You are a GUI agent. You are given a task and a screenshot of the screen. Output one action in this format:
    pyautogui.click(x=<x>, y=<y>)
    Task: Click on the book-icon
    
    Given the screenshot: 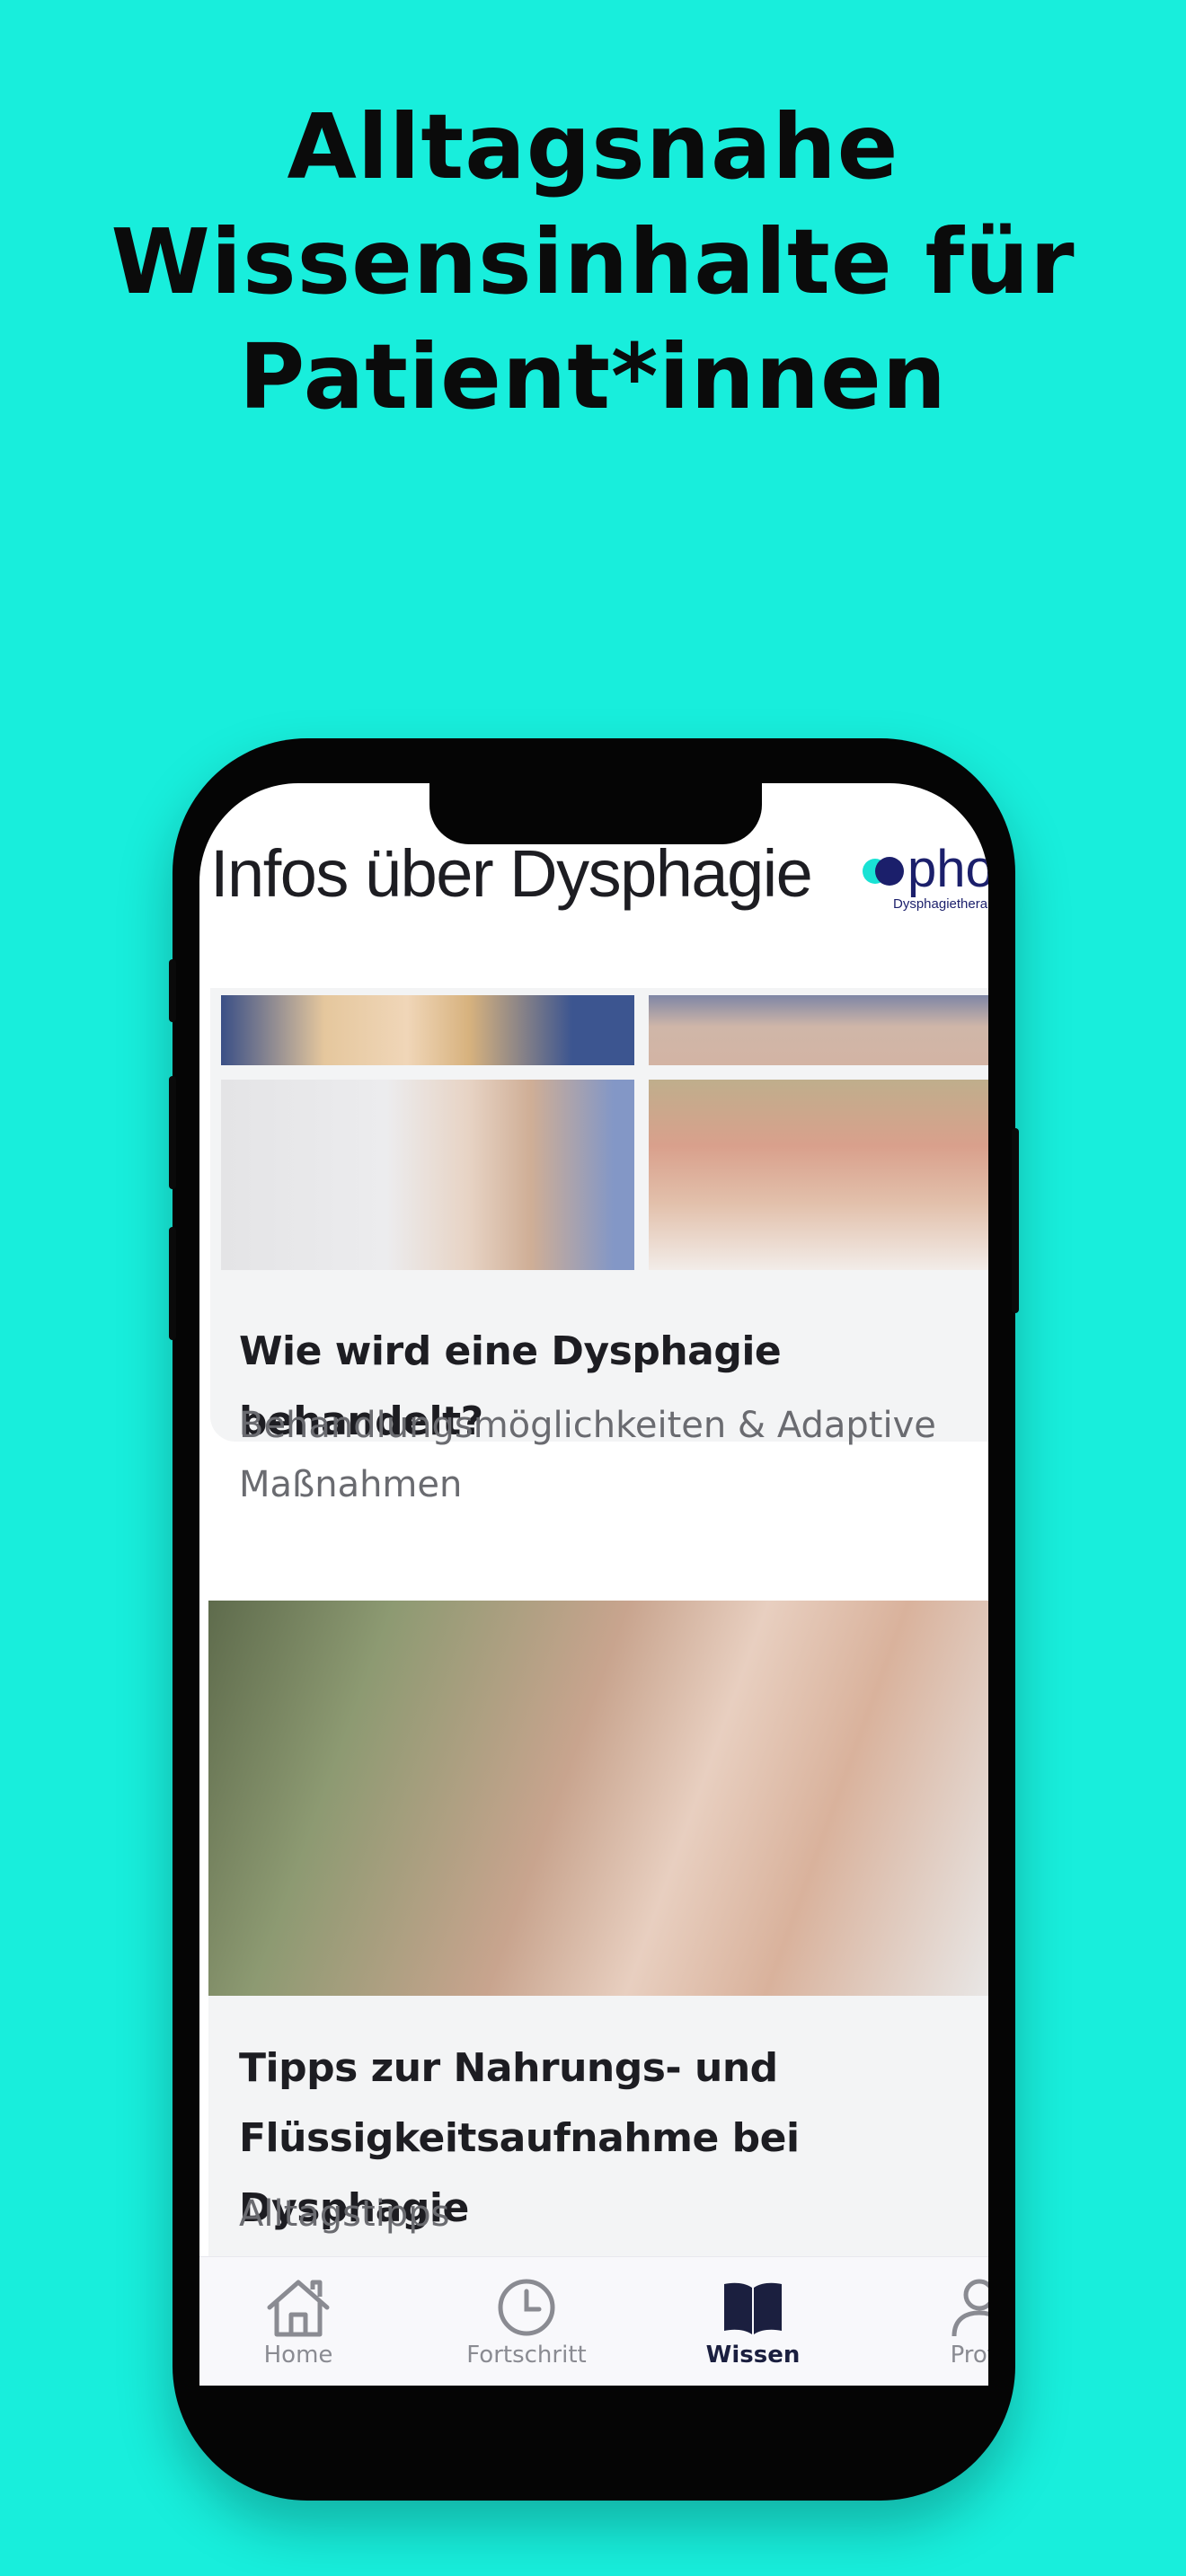 What is the action you would take?
    pyautogui.click(x=753, y=2308)
    